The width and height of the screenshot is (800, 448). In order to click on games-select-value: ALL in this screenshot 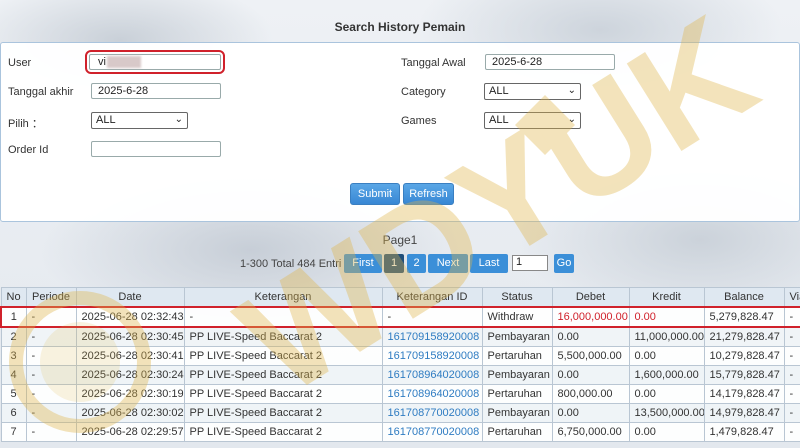, I will do `click(499, 120)`.